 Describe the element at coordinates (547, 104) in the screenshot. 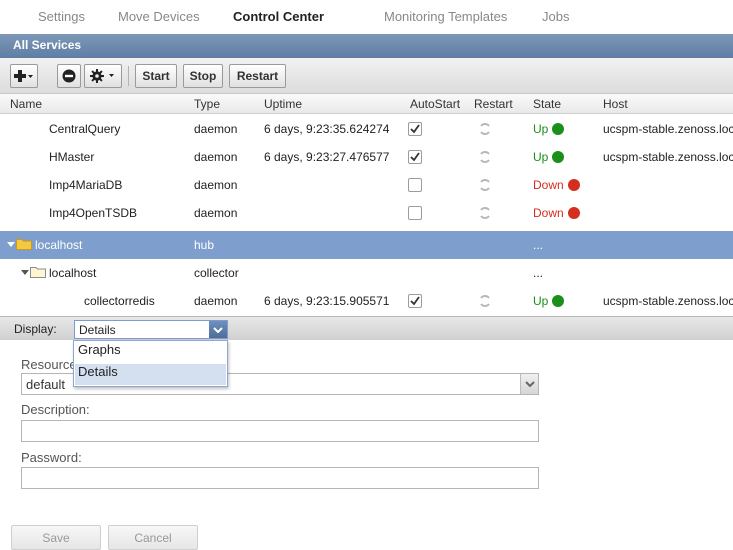

I see `column-state: State` at that location.